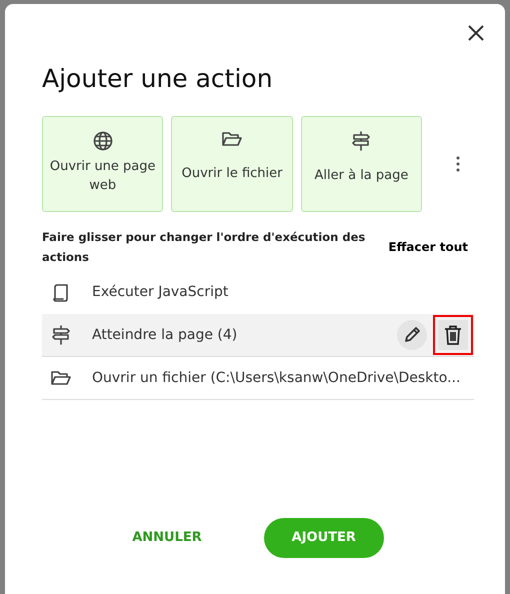 This screenshot has width=510, height=594. Describe the element at coordinates (361, 164) in the screenshot. I see `action-tile: Aller à la page` at that location.